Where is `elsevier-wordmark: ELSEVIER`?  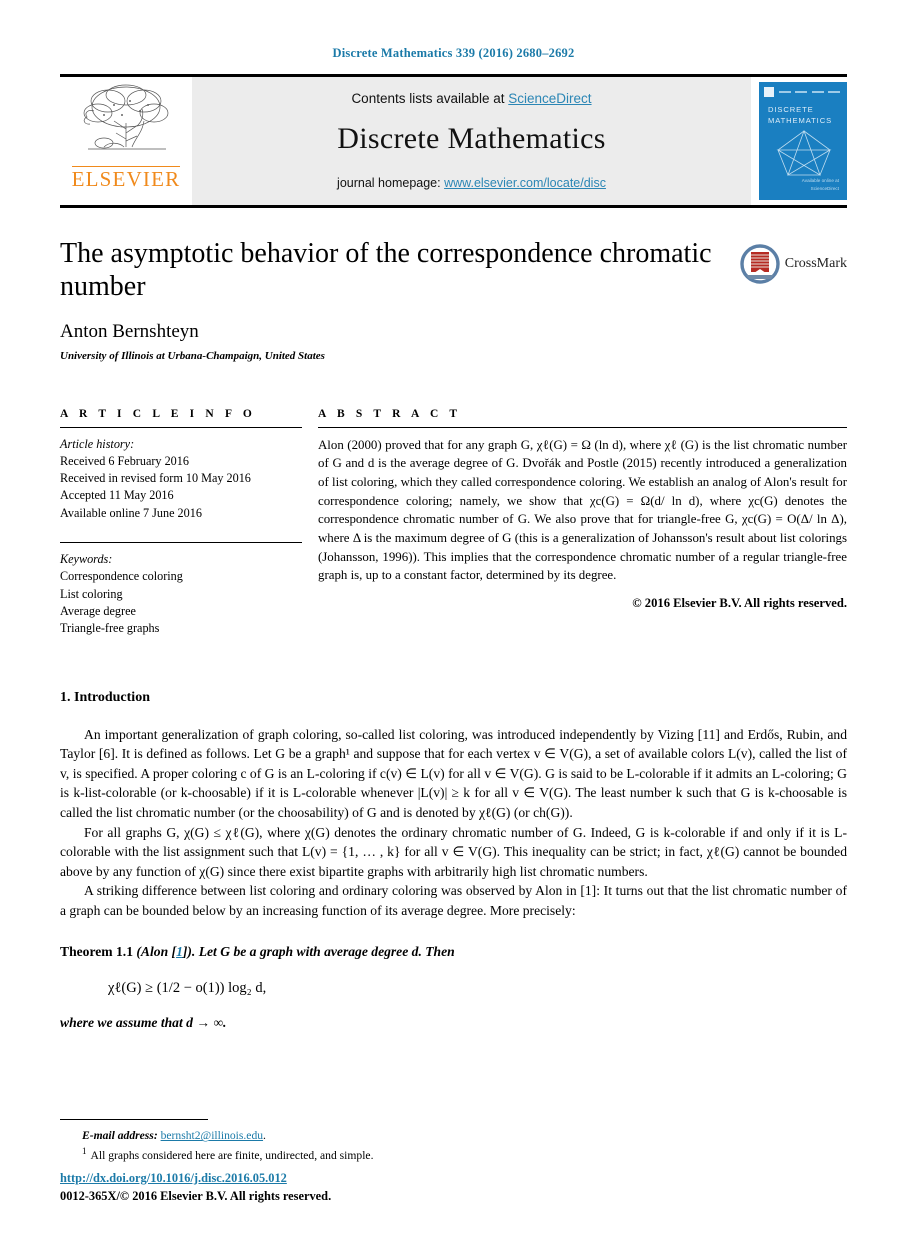
elsevier-wordmark: ELSEVIER is located at coordinates (126, 178).